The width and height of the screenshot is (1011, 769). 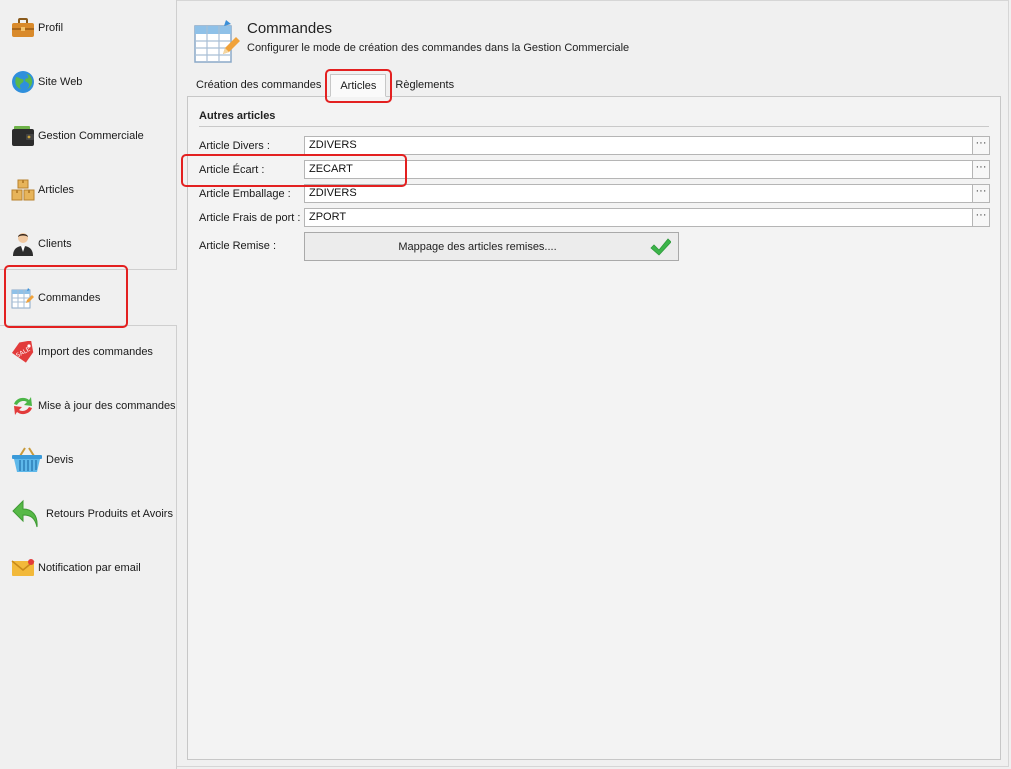 I want to click on globe-icon, so click(x=23, y=82).